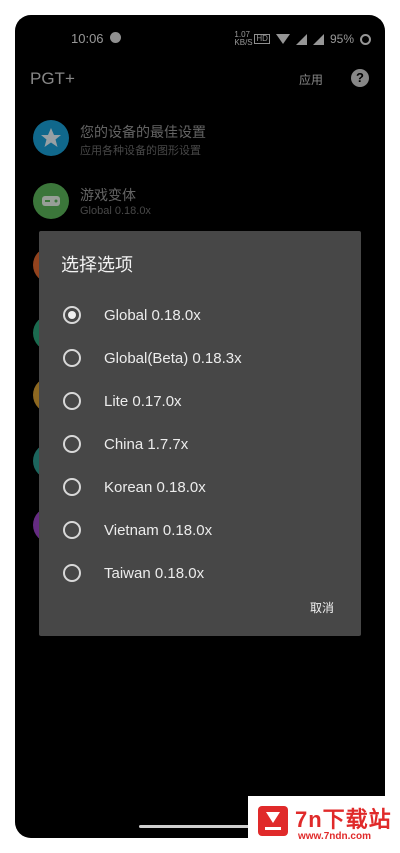 This screenshot has width=400, height=853. What do you see at coordinates (143, 401) in the screenshot?
I see `option-label: Lite 0.17.0x` at bounding box center [143, 401].